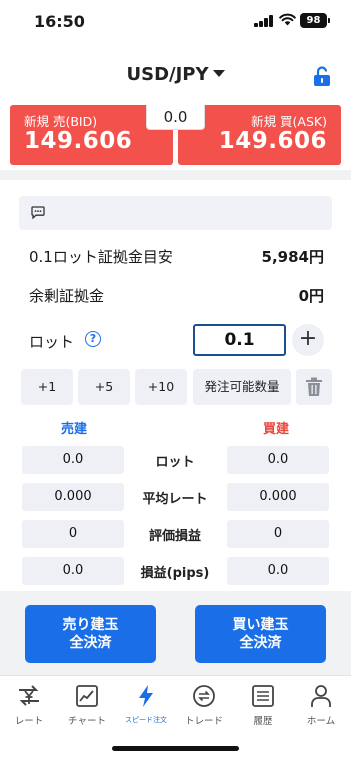 This screenshot has width=351, height=760. I want to click on tab-home: ホーム, so click(321, 705).